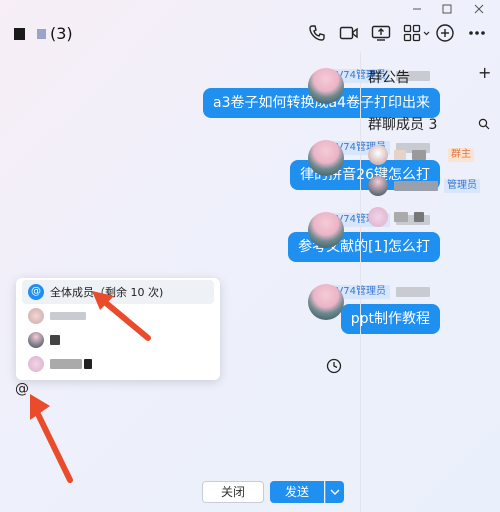 Image resolution: width=500 pixels, height=512 pixels. Describe the element at coordinates (381, 33) in the screenshot. I see `screen-share-icon` at that location.